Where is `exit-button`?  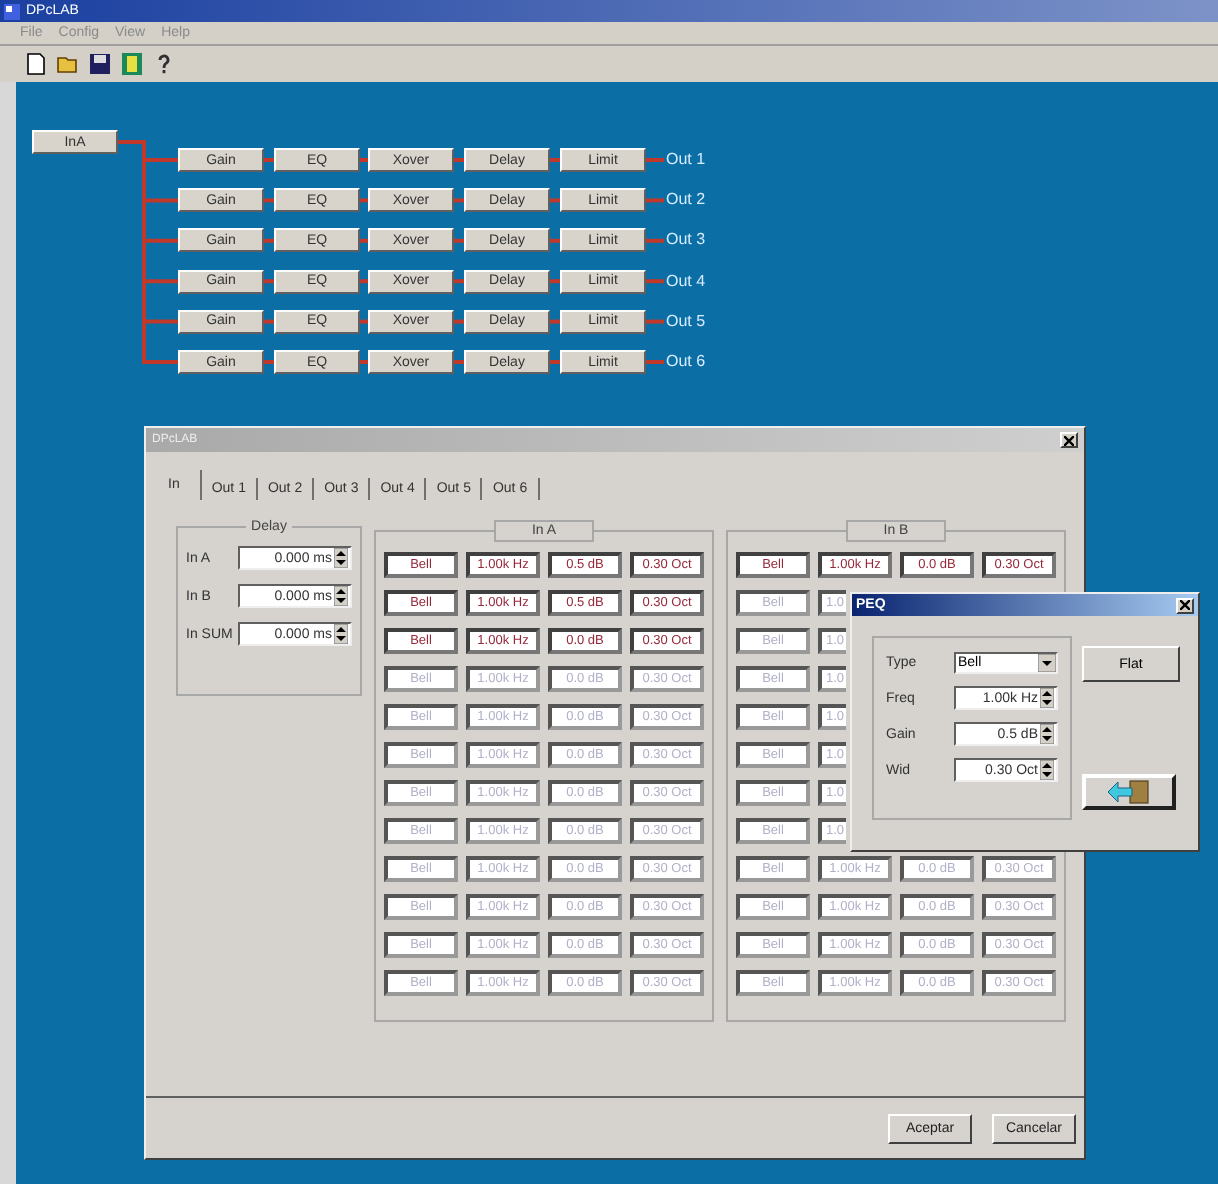 exit-button is located at coordinates (1129, 792).